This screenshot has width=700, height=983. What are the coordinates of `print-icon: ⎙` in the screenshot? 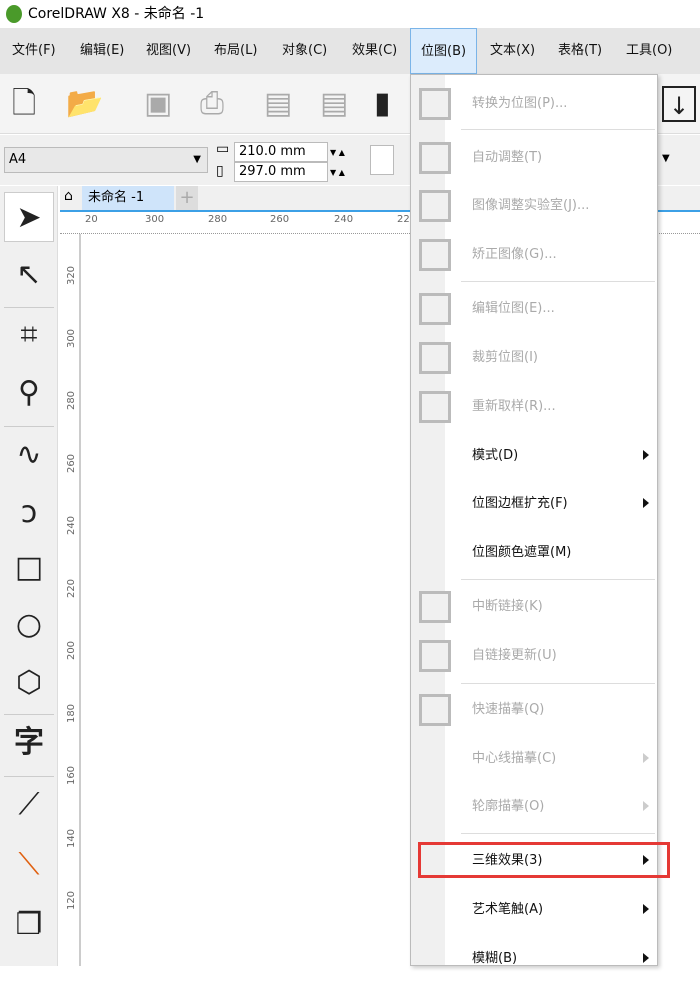 It's located at (212, 104).